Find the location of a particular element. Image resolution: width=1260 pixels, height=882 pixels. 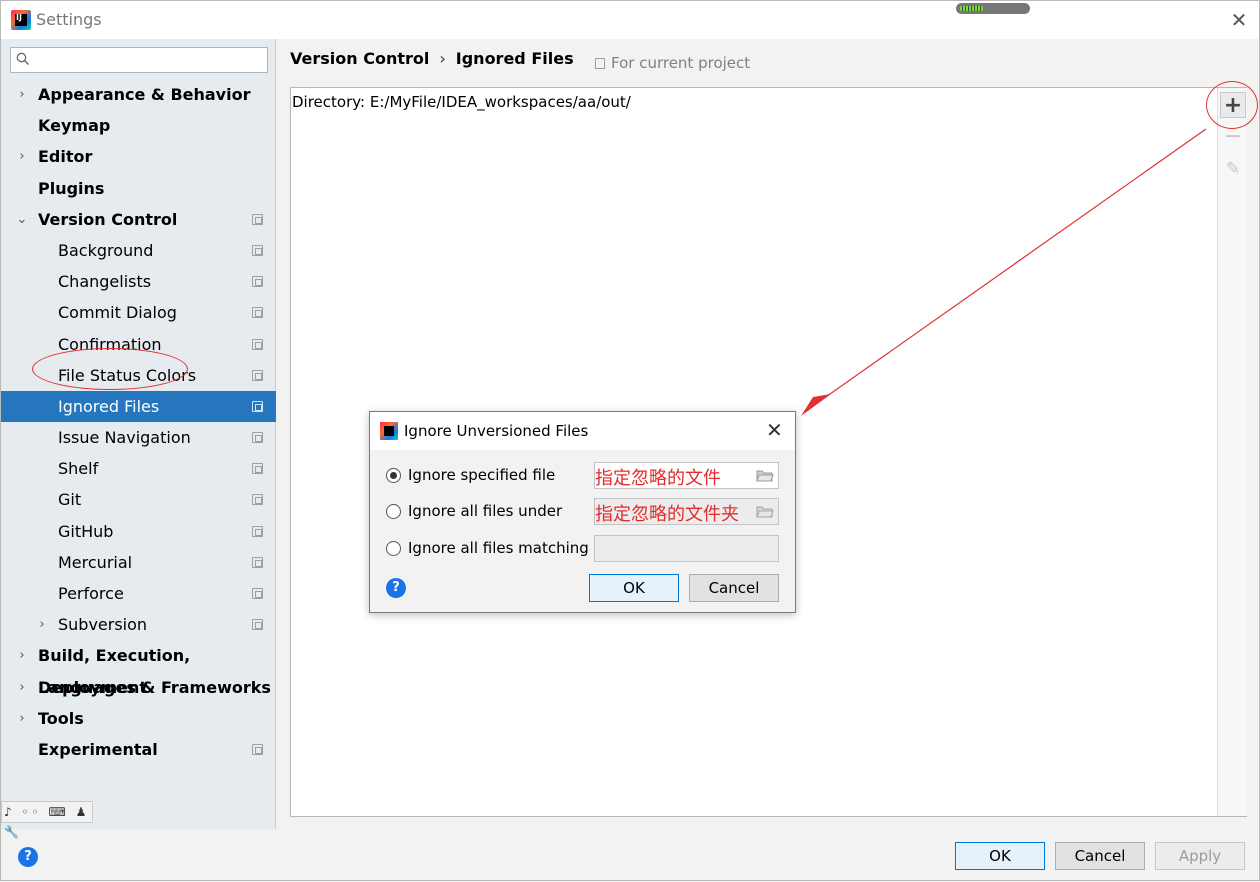

memory-indicator is located at coordinates (993, 8).